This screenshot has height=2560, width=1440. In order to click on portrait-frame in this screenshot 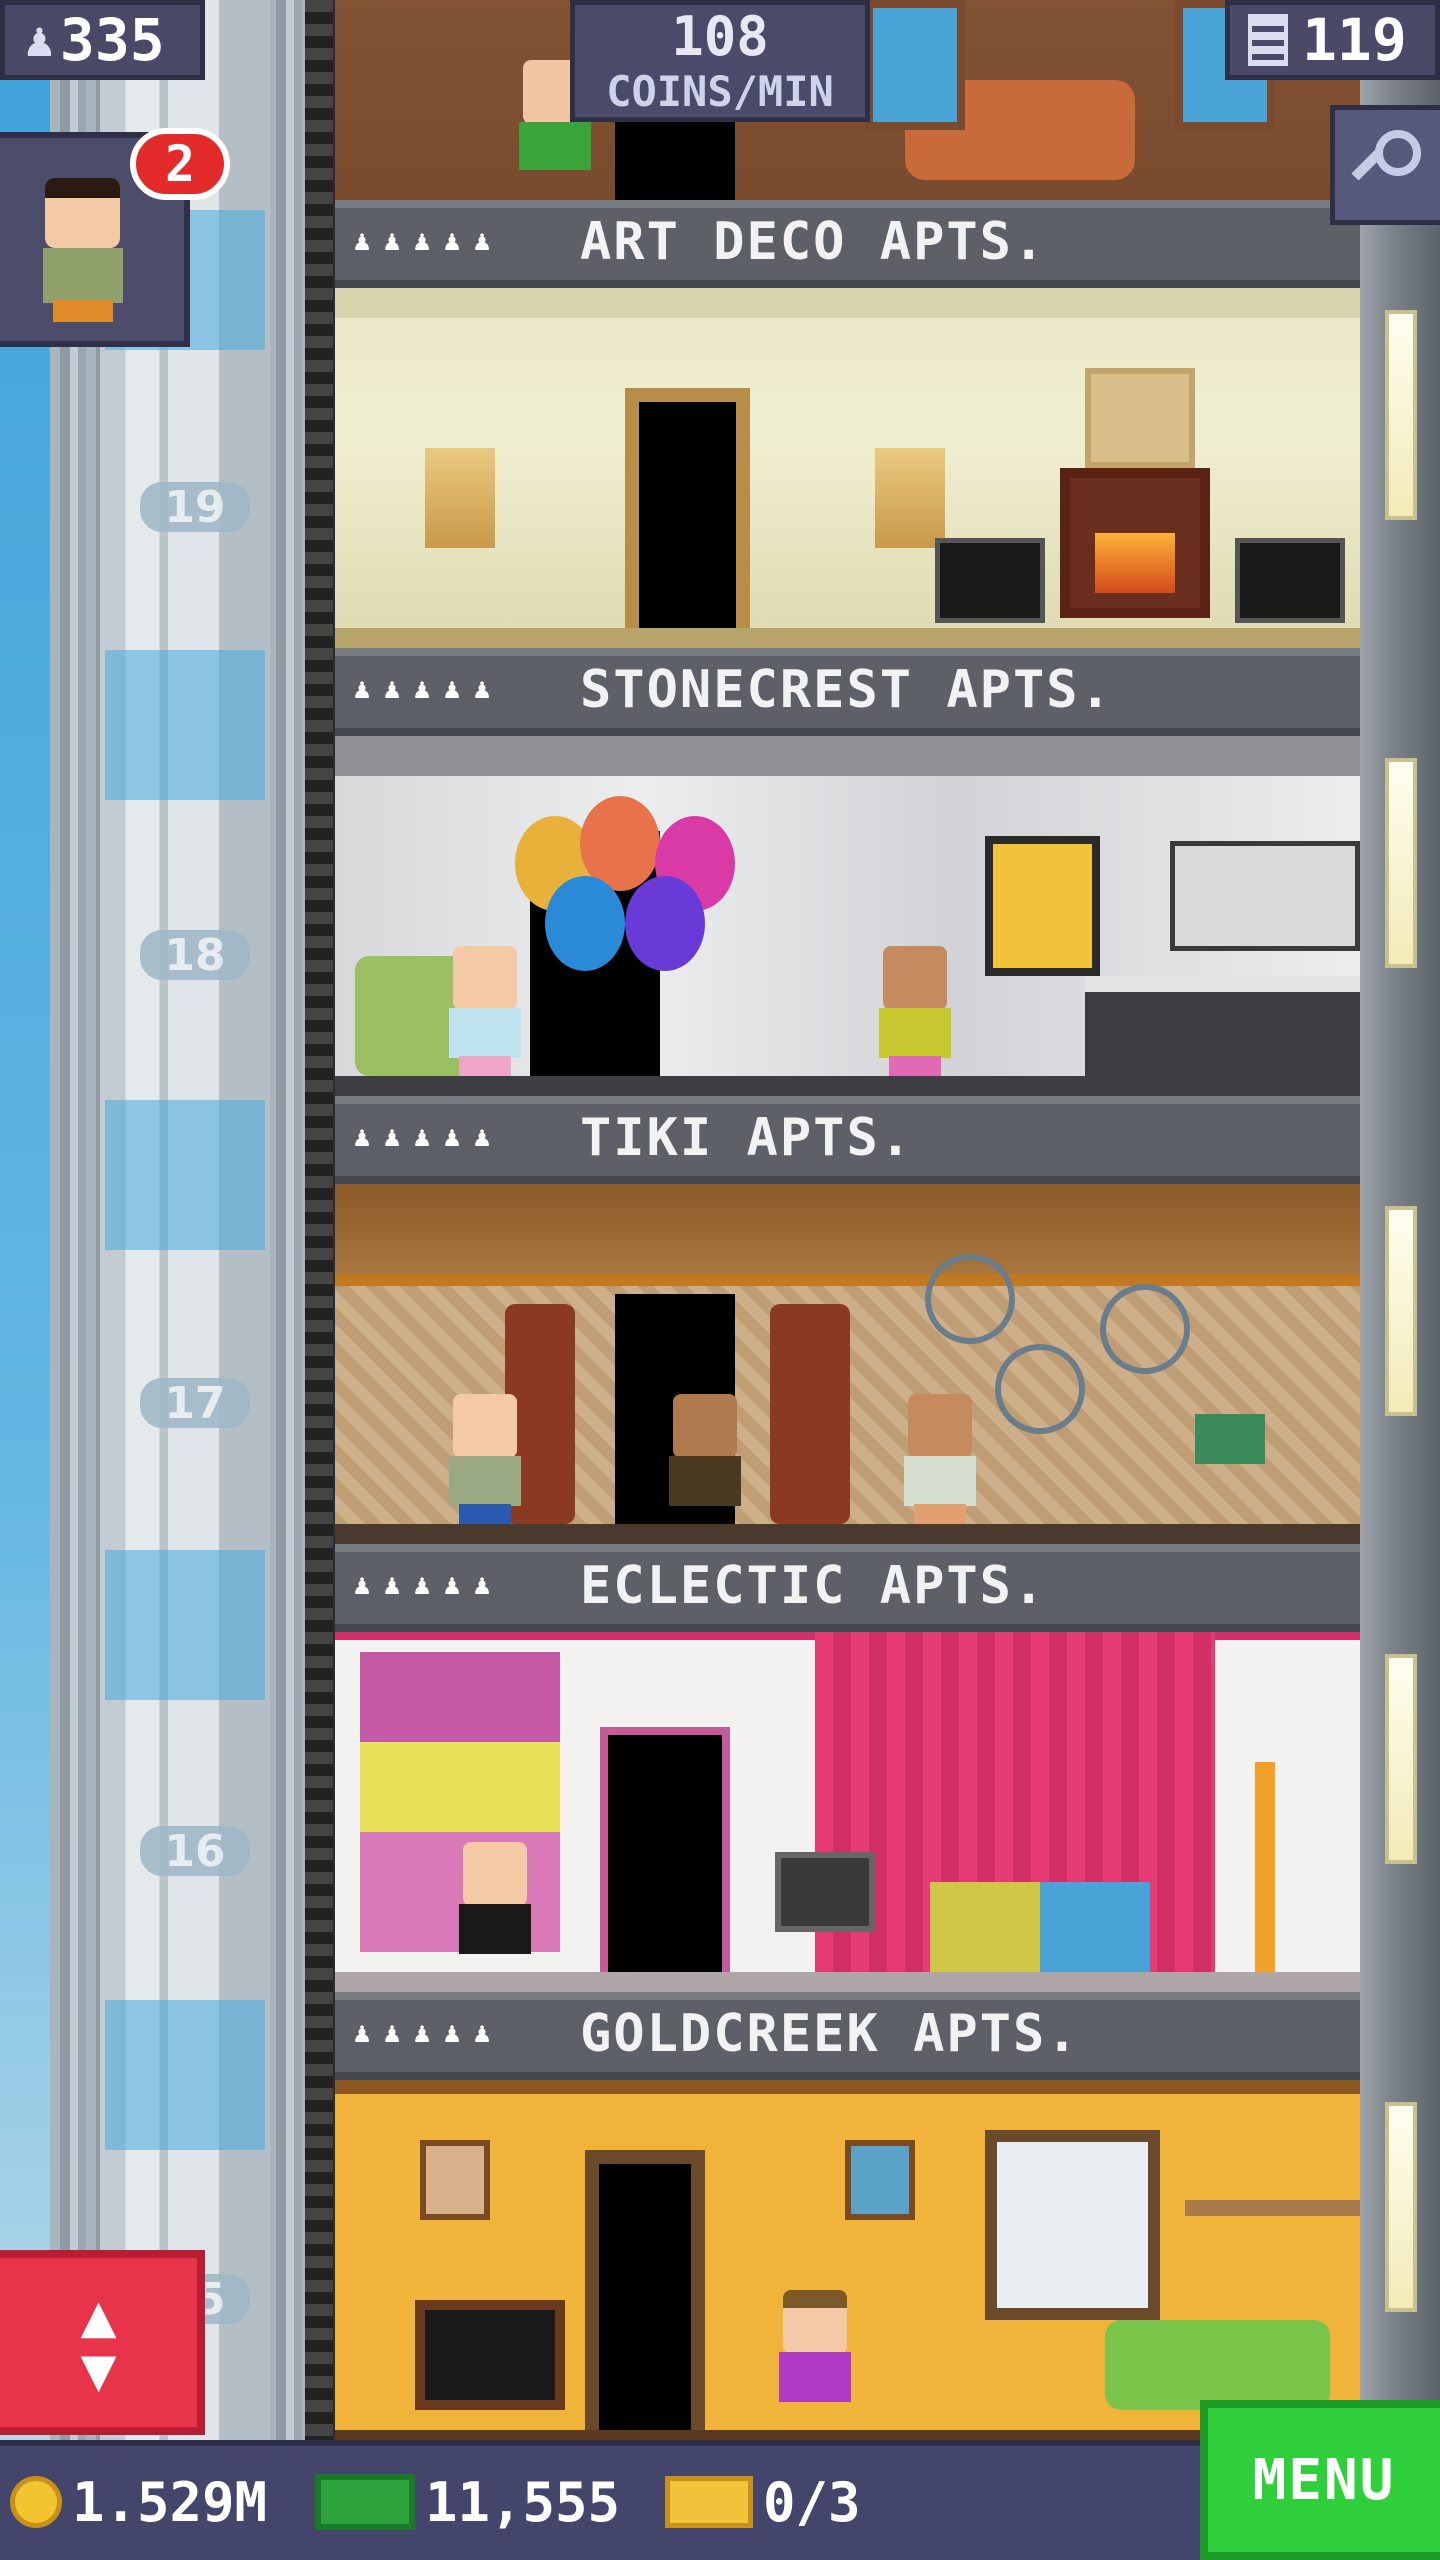, I will do `click(455, 2180)`.